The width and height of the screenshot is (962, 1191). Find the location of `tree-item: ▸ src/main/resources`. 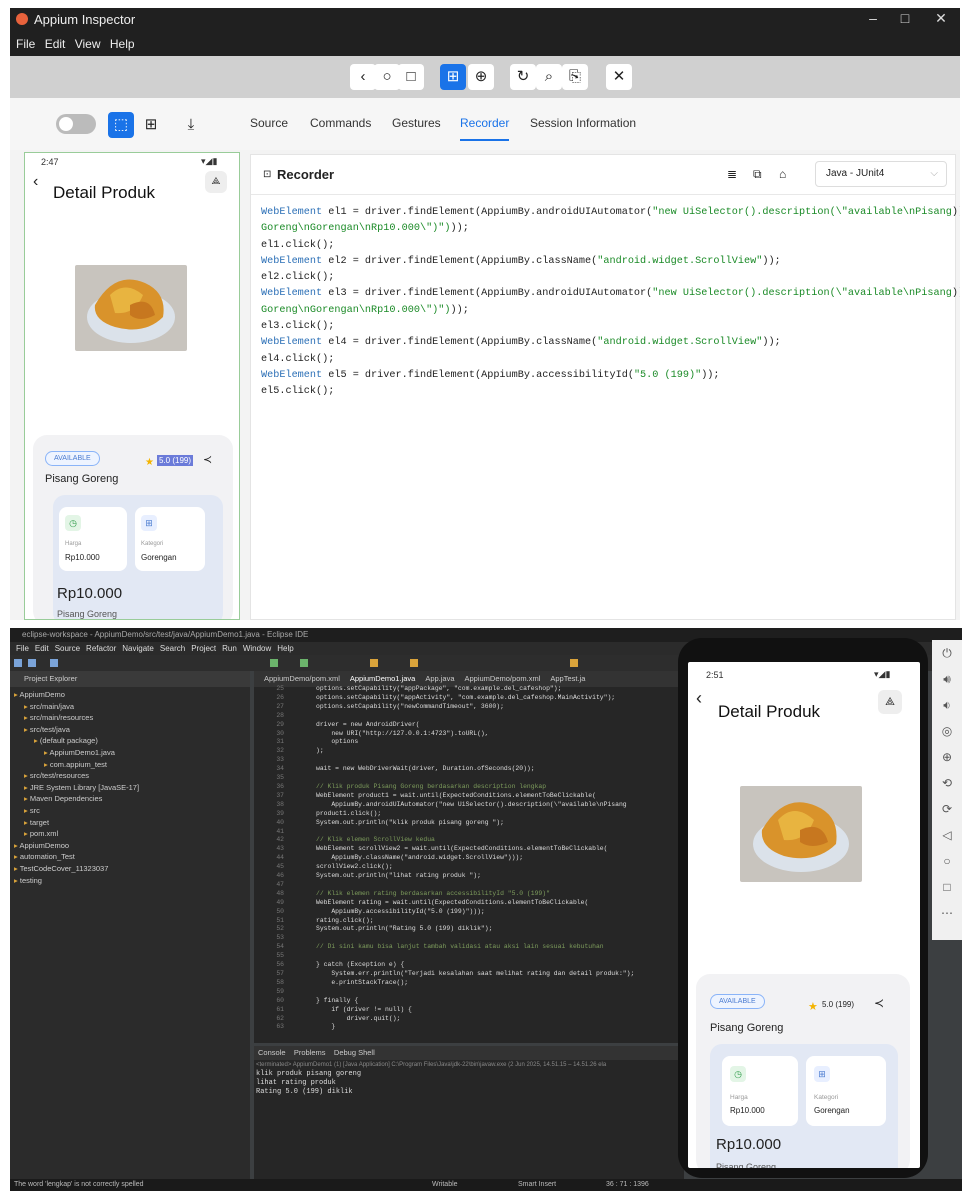

tree-item: ▸ src/main/resources is located at coordinates (130, 718).